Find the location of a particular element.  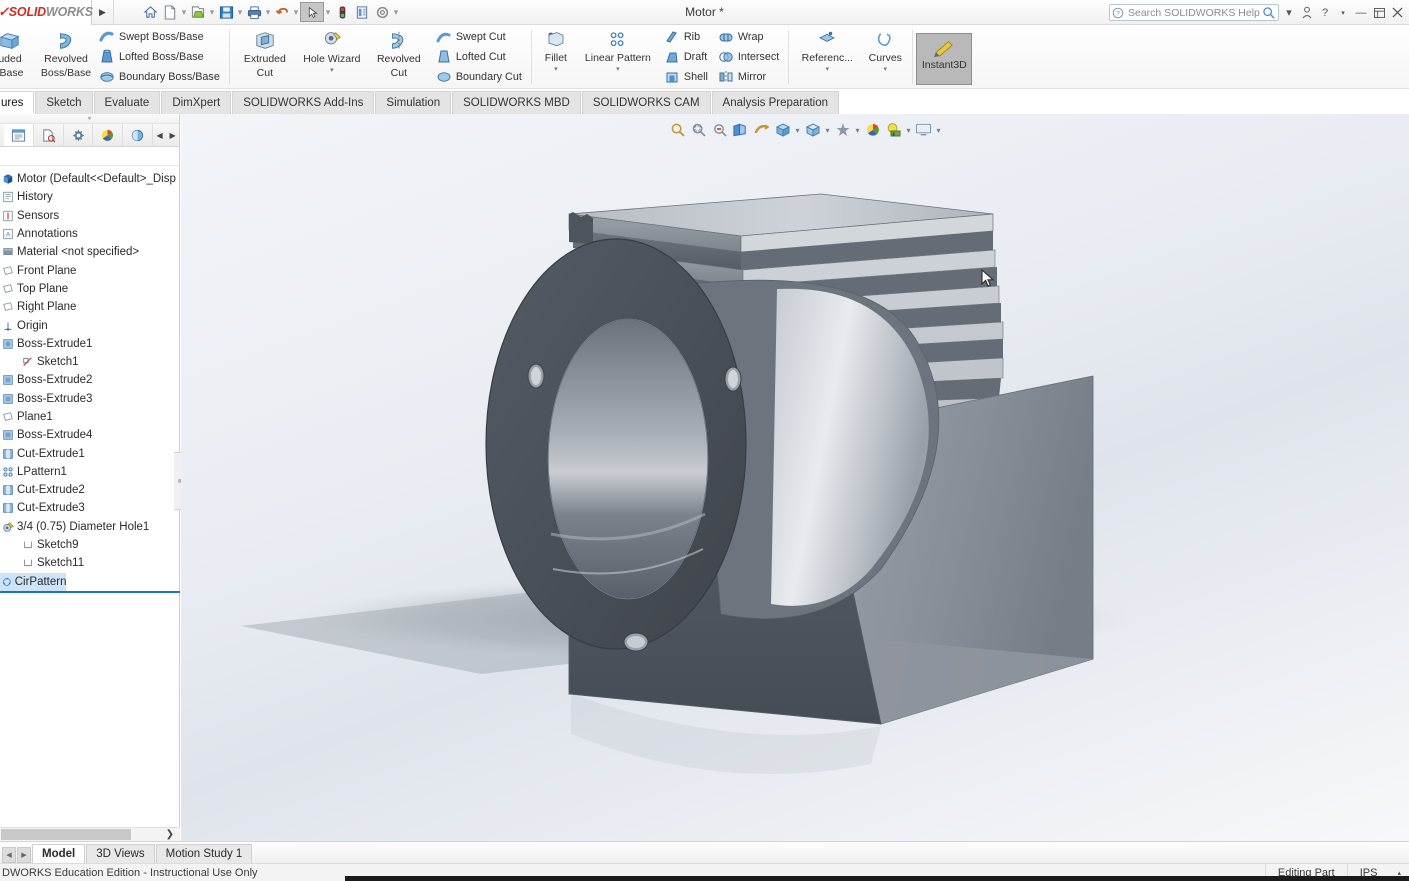

tree-item-lpattern1: LPattern1 is located at coordinates (89, 472).